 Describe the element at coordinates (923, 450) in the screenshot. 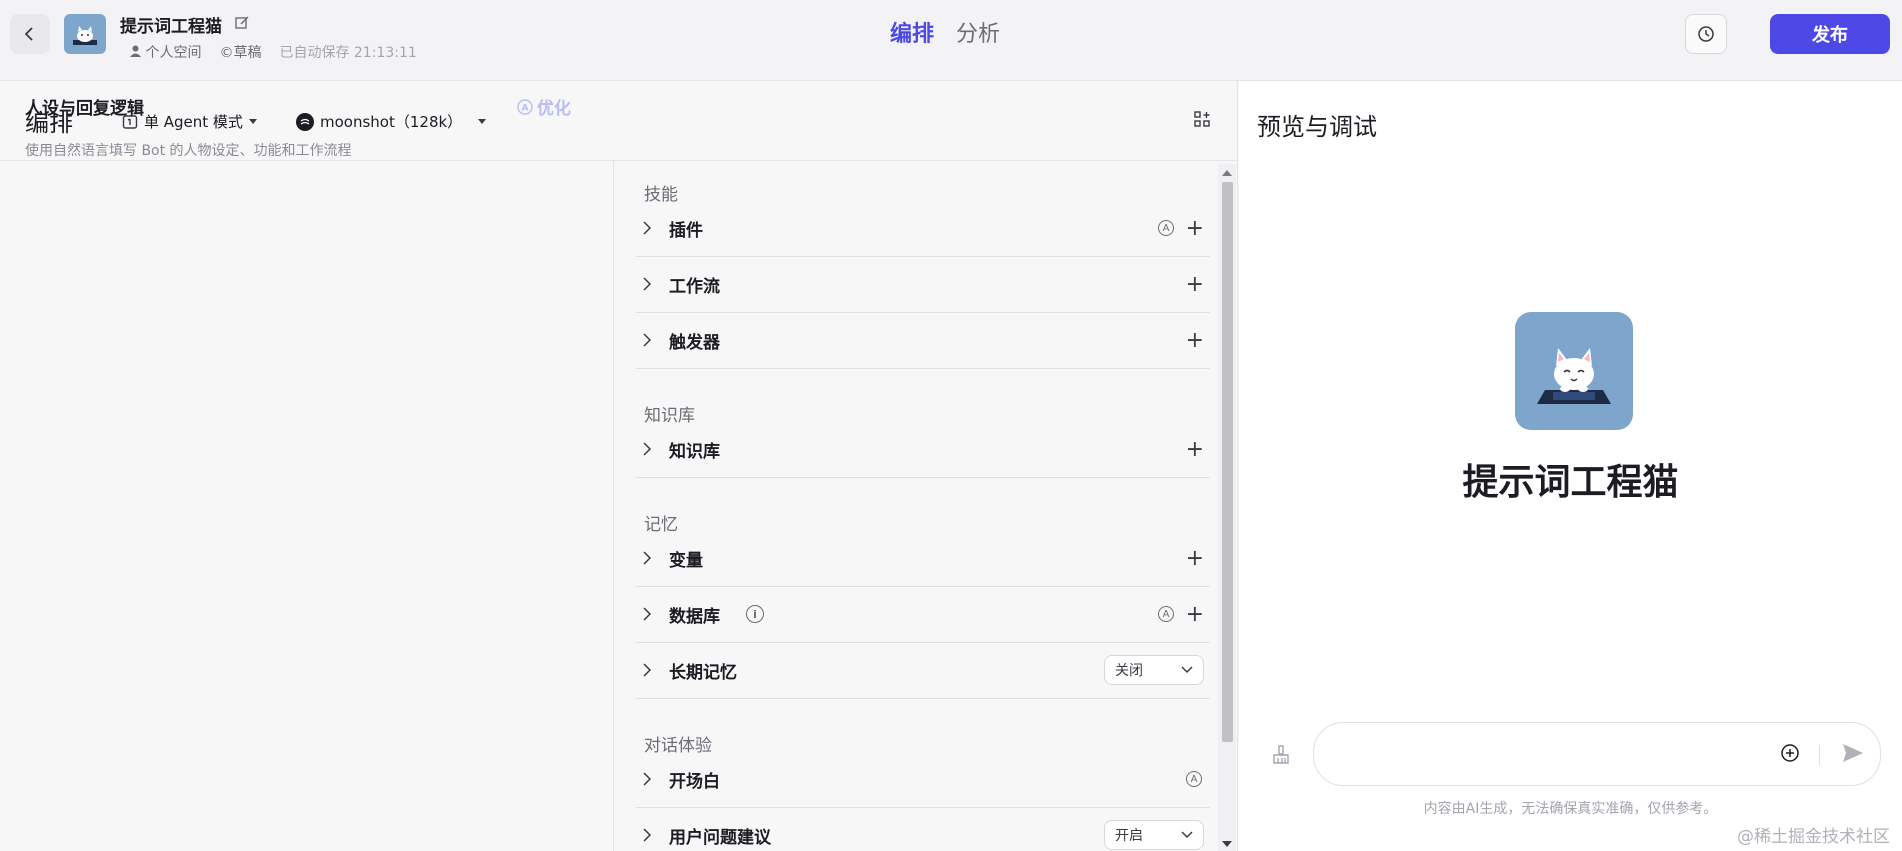

I see `row-knowledge: 知识库 +` at that location.